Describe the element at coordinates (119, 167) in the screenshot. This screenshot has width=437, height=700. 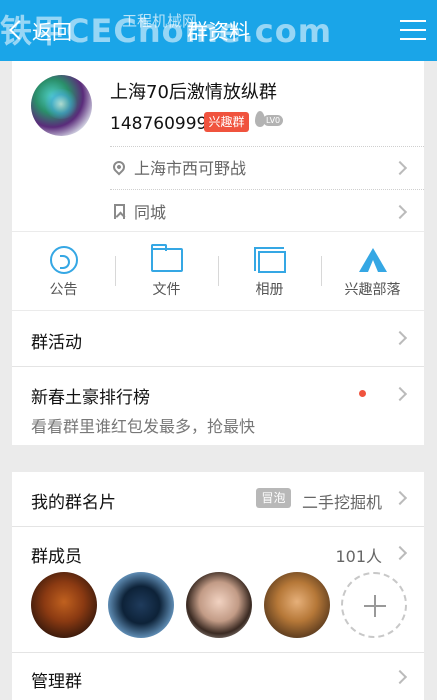
I see `location-pin-icon` at that location.